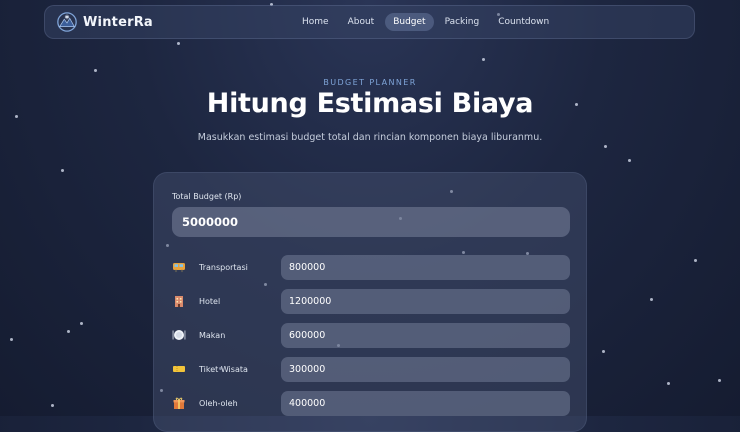 This screenshot has width=740, height=432. What do you see at coordinates (425, 369) in the screenshot?
I see `tiket-wisata-input: 300000` at bounding box center [425, 369].